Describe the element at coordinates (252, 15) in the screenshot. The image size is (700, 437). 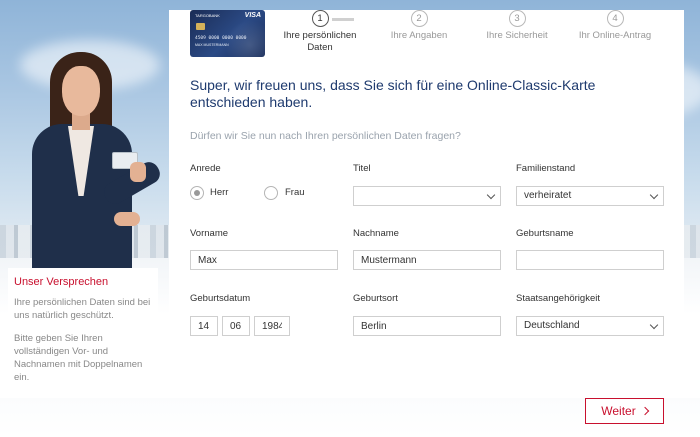
I see `visa-logo: VISA` at that location.